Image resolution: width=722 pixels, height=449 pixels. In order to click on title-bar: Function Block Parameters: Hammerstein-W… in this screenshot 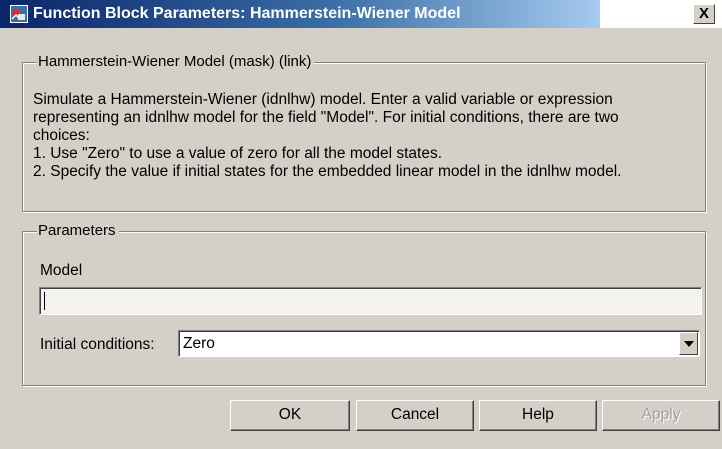, I will do `click(361, 14)`.